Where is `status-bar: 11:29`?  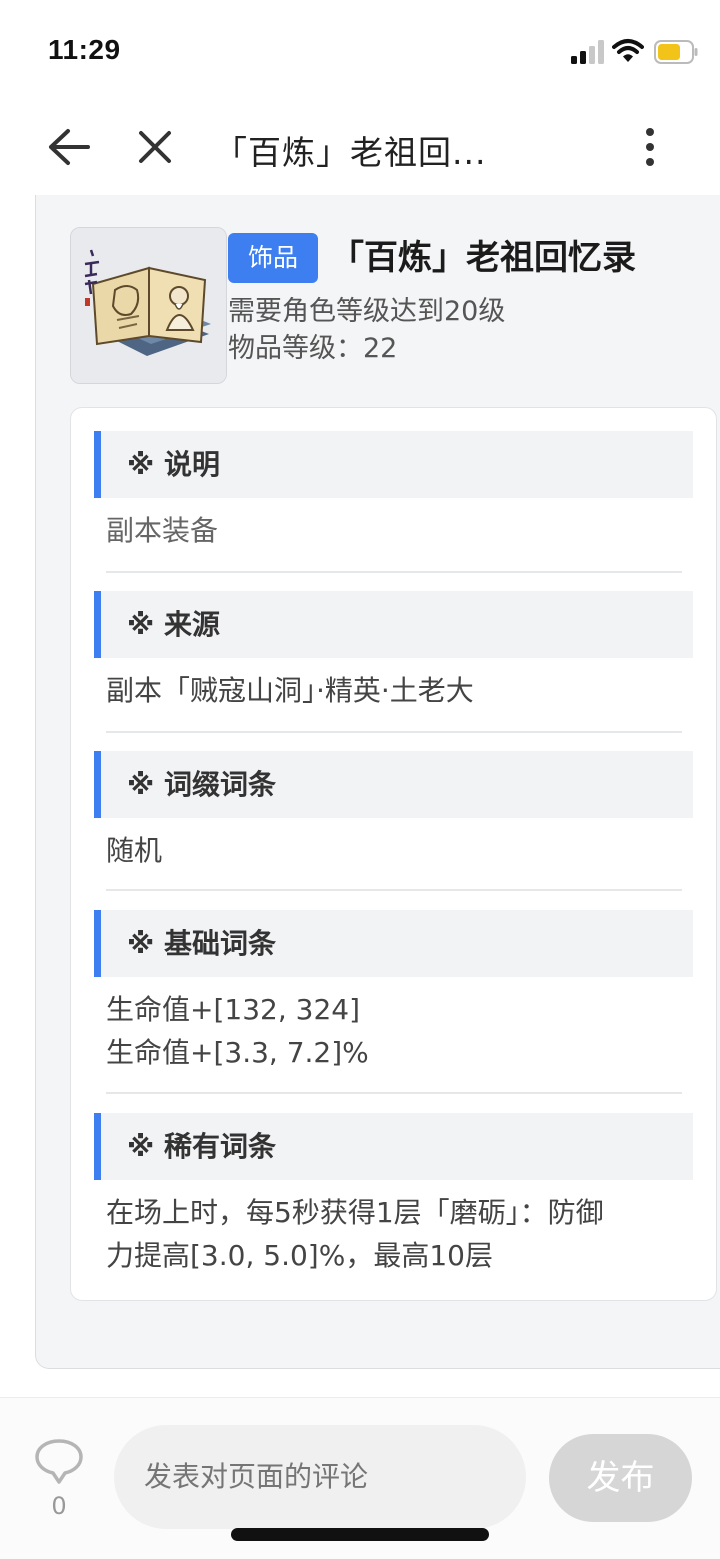
status-bar: 11:29 is located at coordinates (360, 50).